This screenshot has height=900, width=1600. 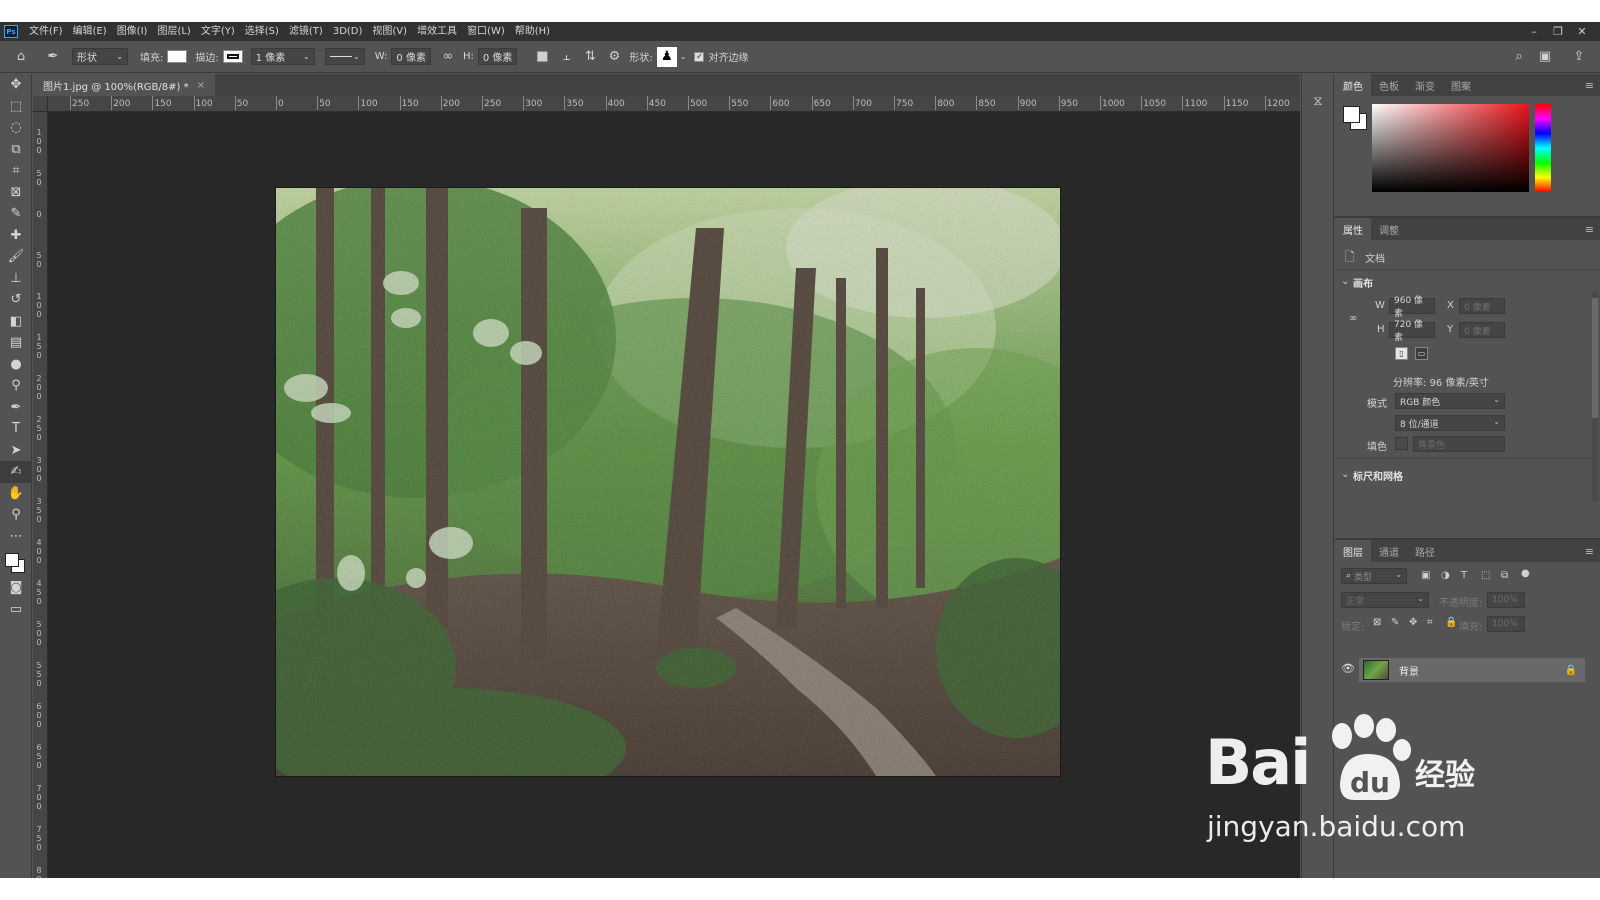 What do you see at coordinates (16, 494) in the screenshot?
I see `hand-tool-icon: ✋` at bounding box center [16, 494].